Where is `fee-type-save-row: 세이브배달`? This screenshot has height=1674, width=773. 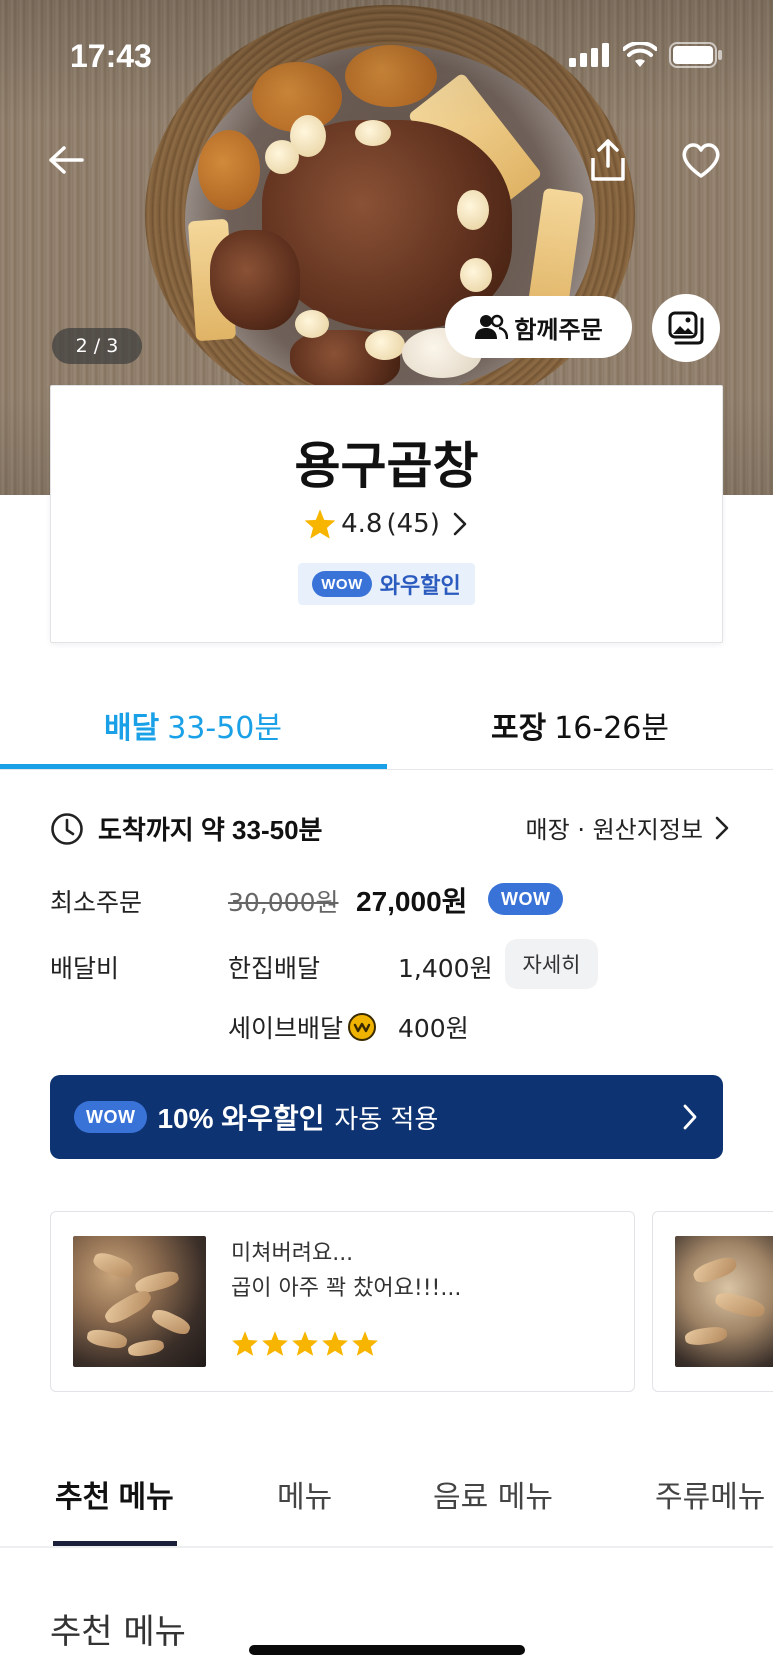
fee-type-save-row: 세이브배달 is located at coordinates (302, 1027).